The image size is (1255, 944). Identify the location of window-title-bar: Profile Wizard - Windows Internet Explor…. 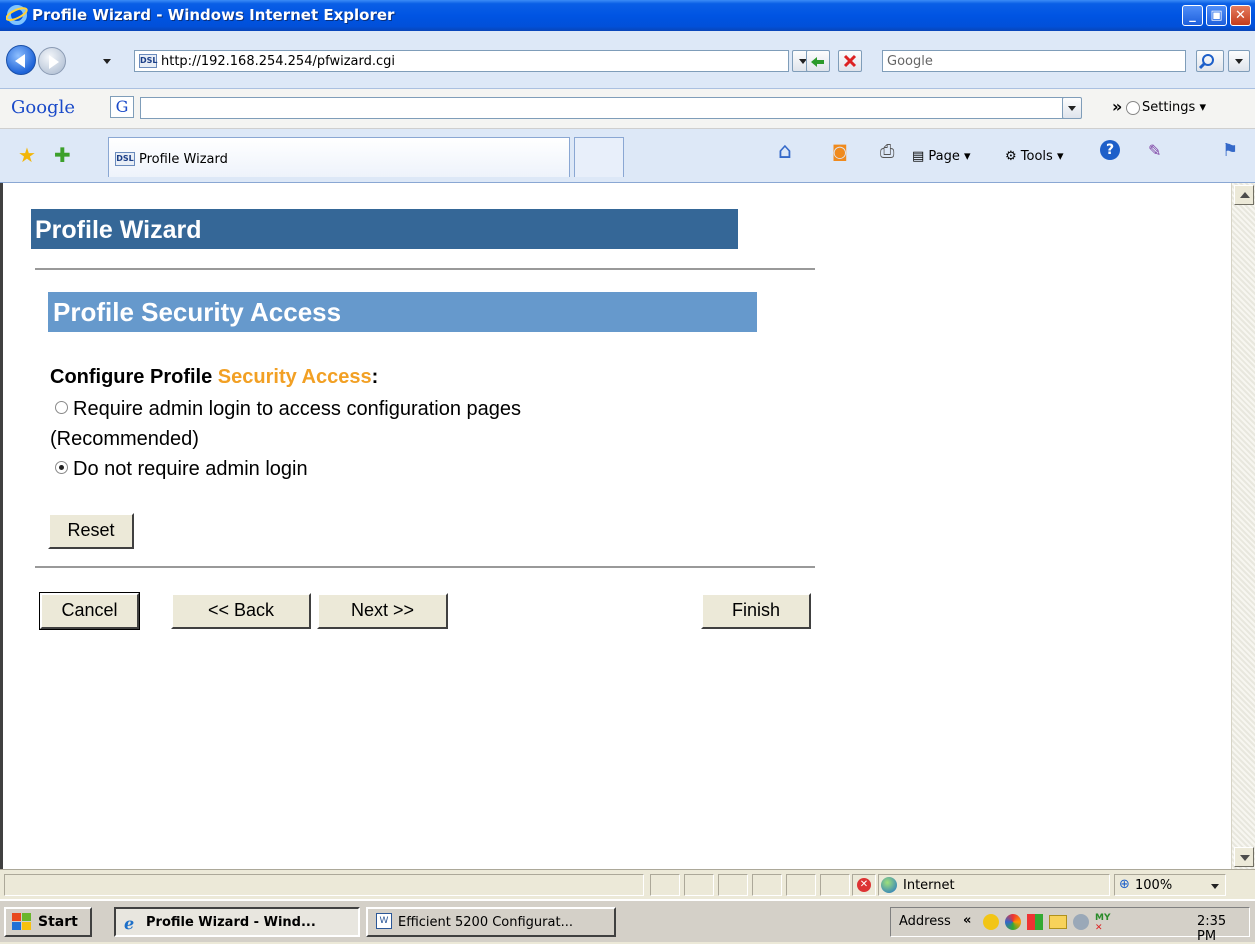
(627, 15).